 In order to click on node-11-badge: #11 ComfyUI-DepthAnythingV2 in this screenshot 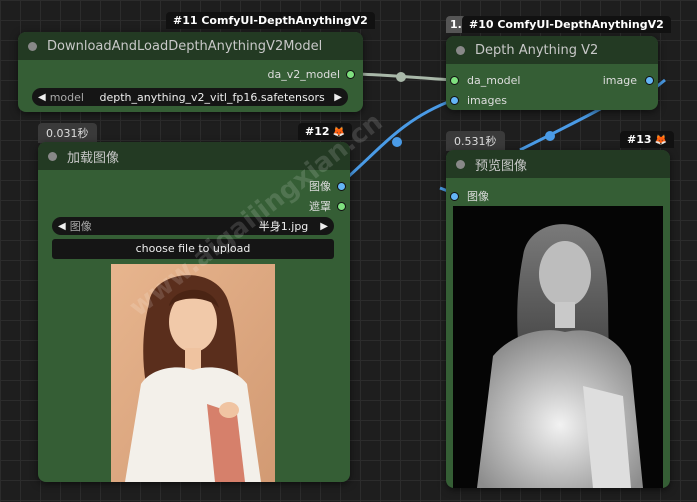, I will do `click(270, 20)`.